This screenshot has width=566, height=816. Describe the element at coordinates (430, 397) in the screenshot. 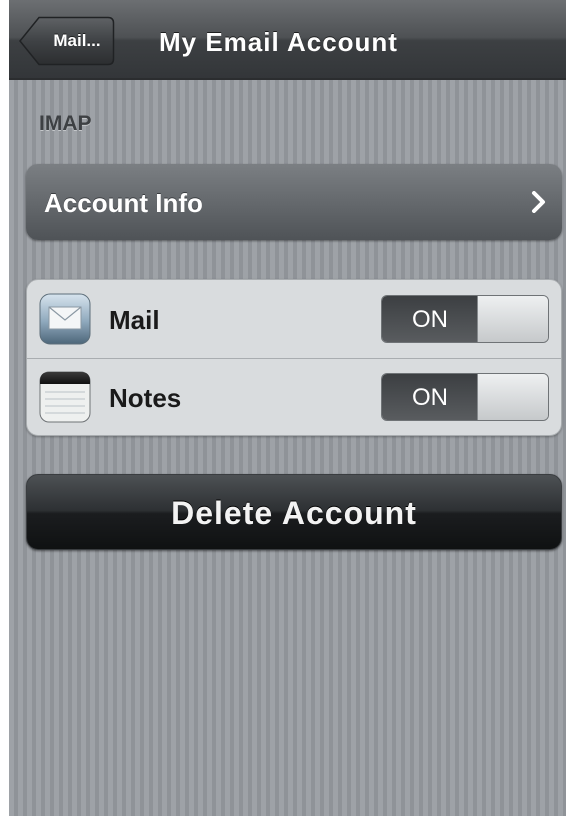

I see `notes-toggle-state: ON` at that location.